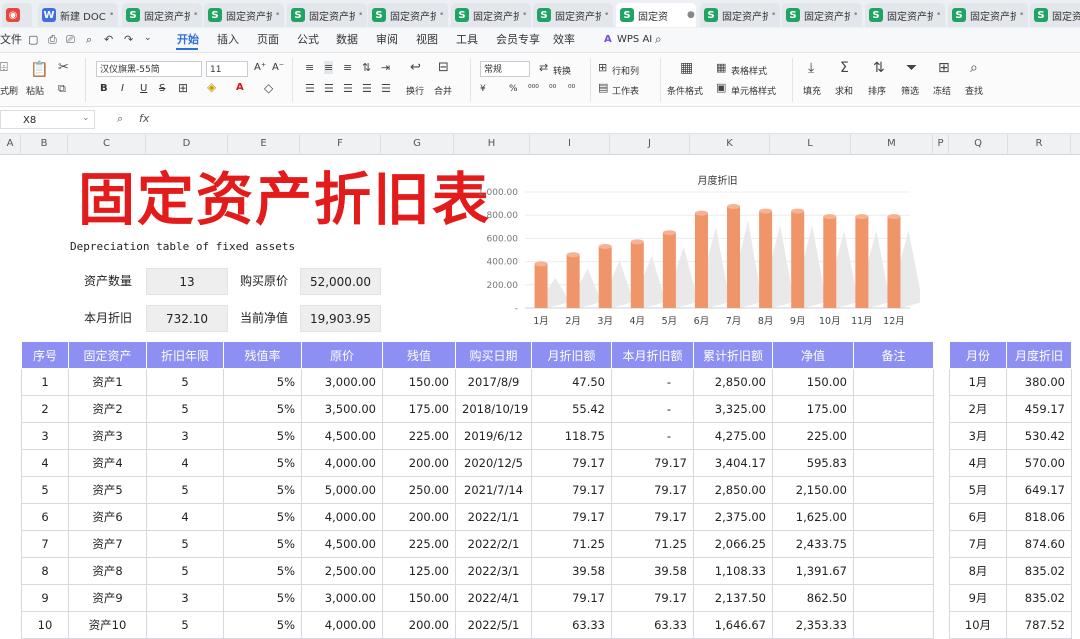 This screenshot has width=1080, height=639. What do you see at coordinates (89, 40) in the screenshot?
I see `print-preview-icon: ⌕` at bounding box center [89, 40].